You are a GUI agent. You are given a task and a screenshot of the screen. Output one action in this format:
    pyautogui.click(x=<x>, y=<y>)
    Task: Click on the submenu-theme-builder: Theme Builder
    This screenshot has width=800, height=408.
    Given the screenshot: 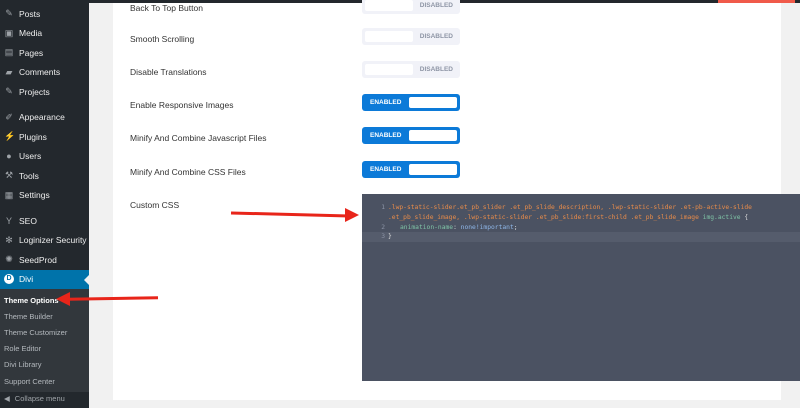 What is the action you would take?
    pyautogui.click(x=44, y=316)
    